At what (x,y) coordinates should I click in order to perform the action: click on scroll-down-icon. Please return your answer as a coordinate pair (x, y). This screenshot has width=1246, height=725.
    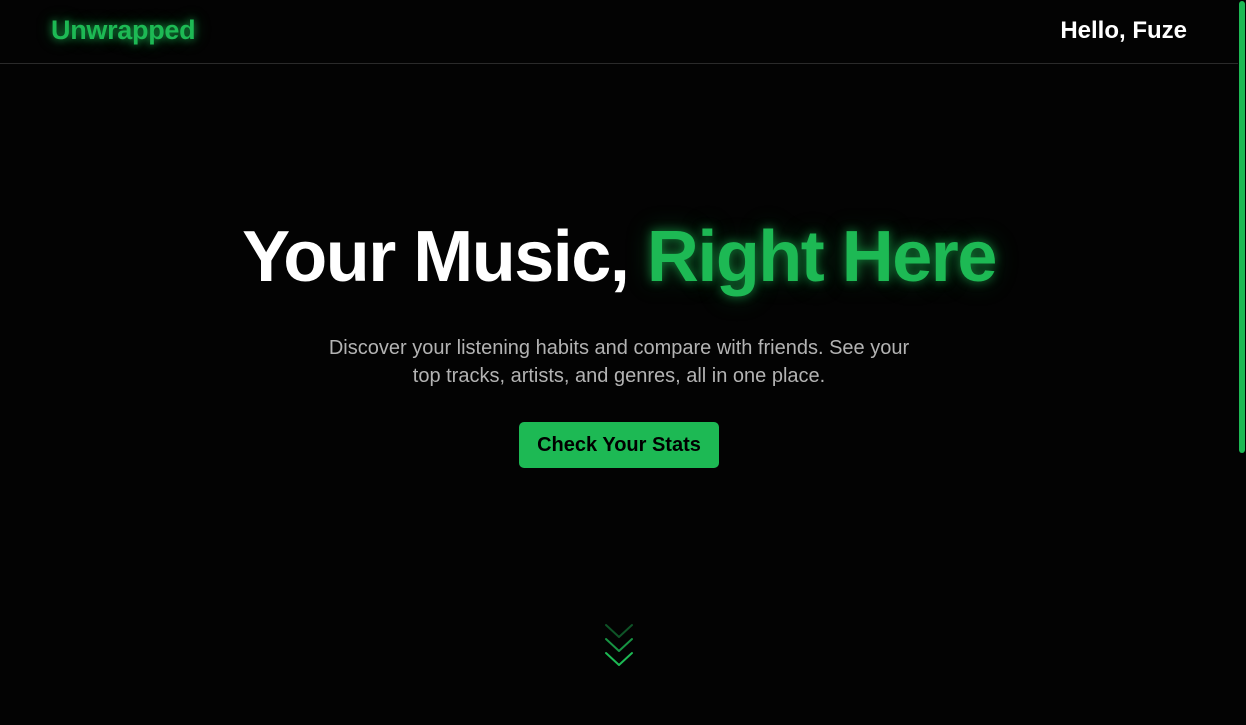
    Looking at the image, I should click on (619, 646).